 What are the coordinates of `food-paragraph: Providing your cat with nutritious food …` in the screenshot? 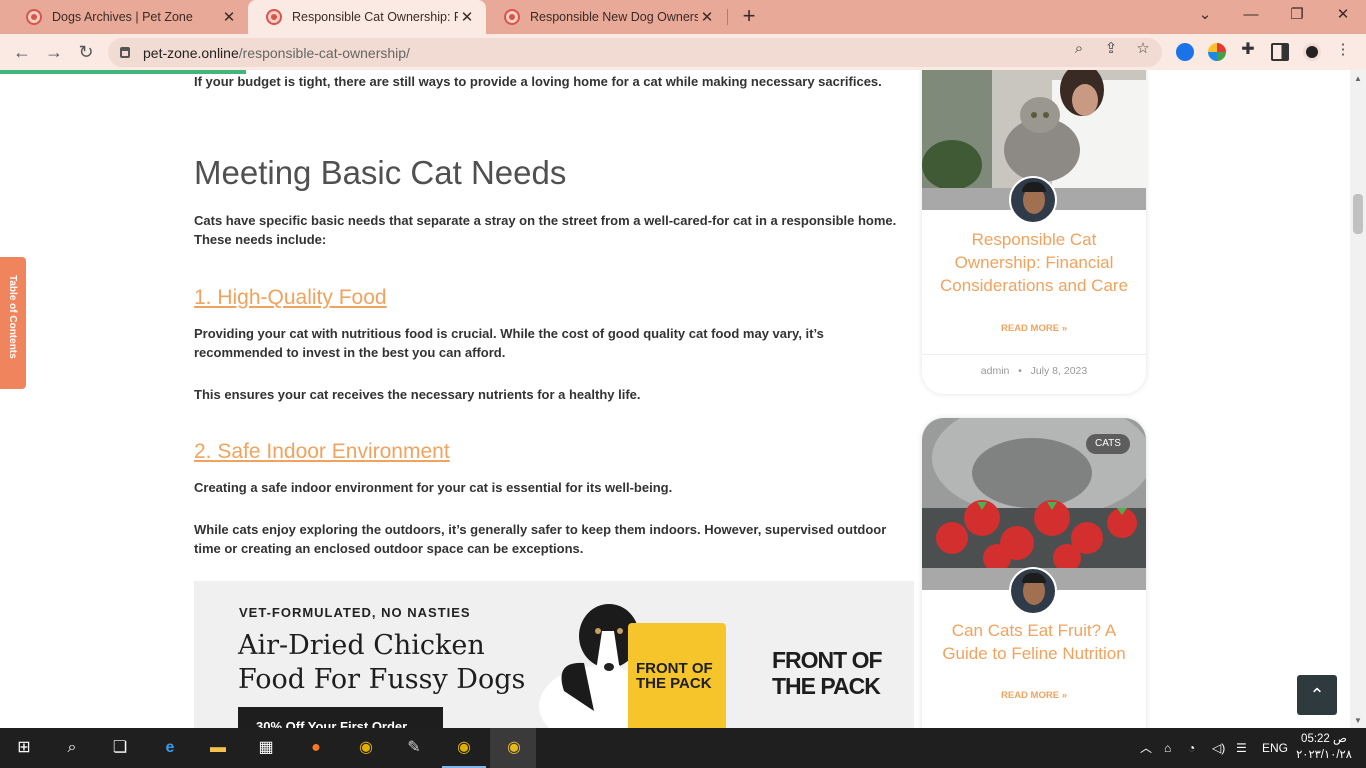 It's located at (509, 343).